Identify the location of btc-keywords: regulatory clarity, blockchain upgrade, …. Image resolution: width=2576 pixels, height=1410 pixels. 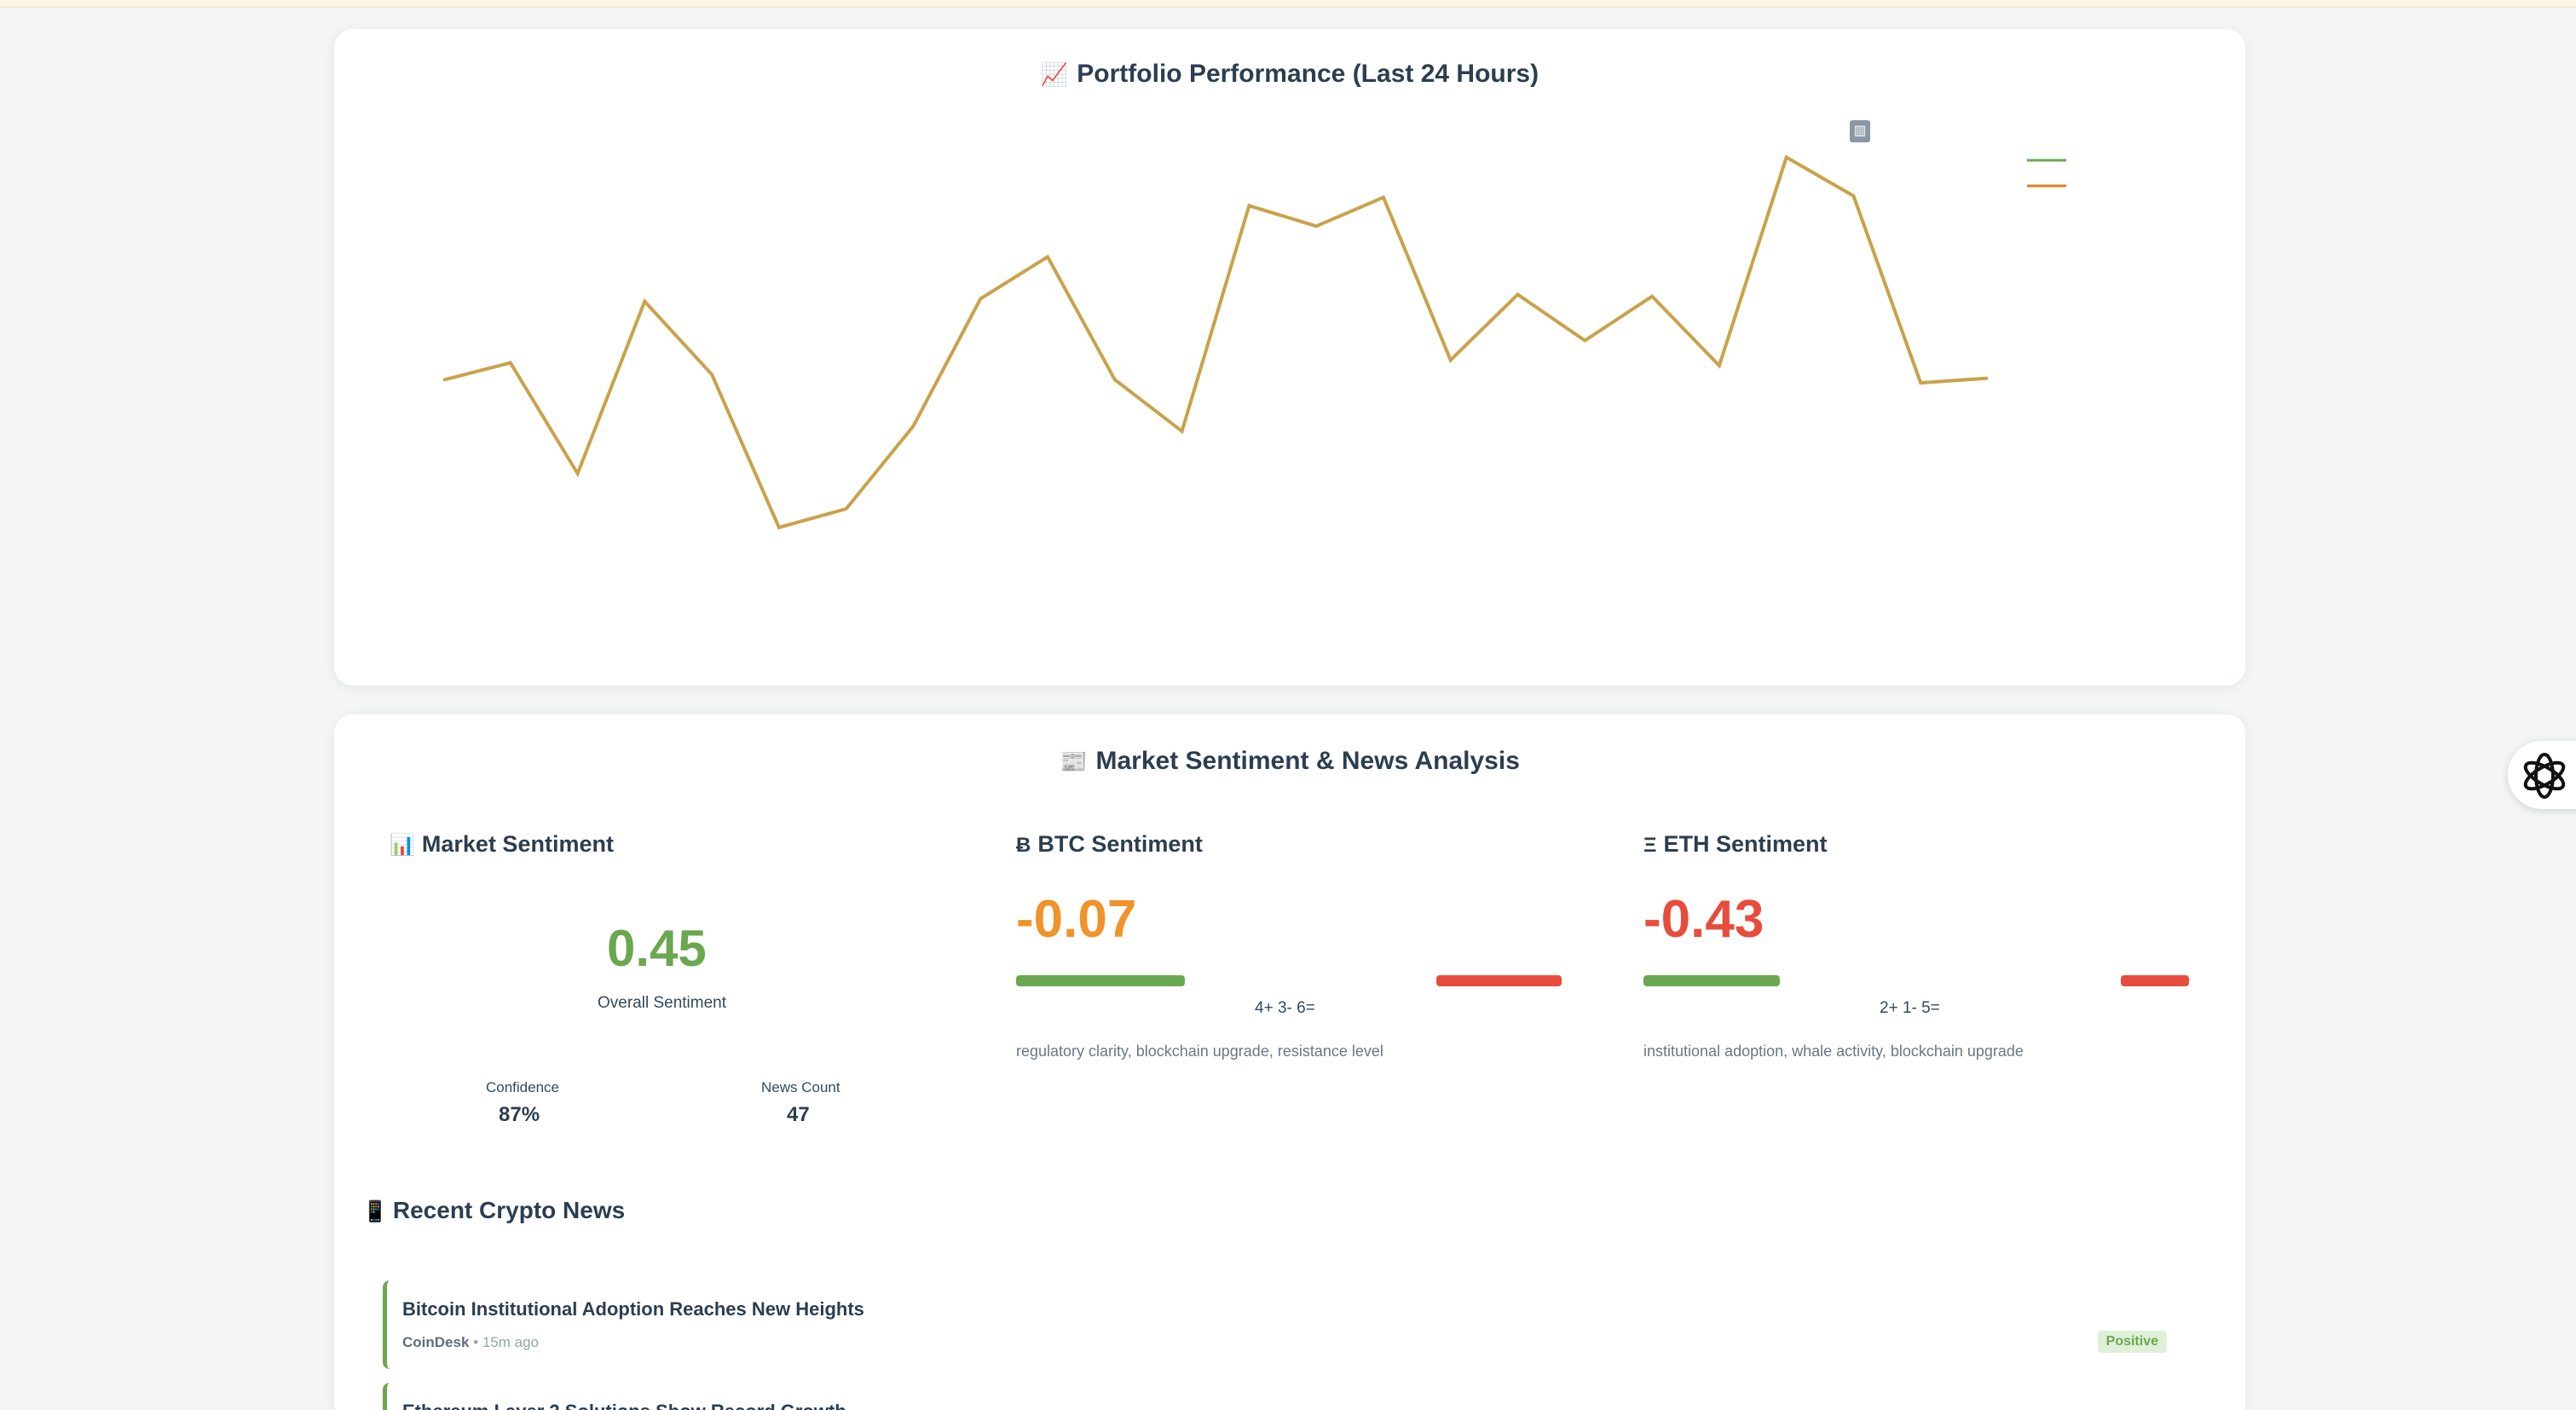
(1199, 1051).